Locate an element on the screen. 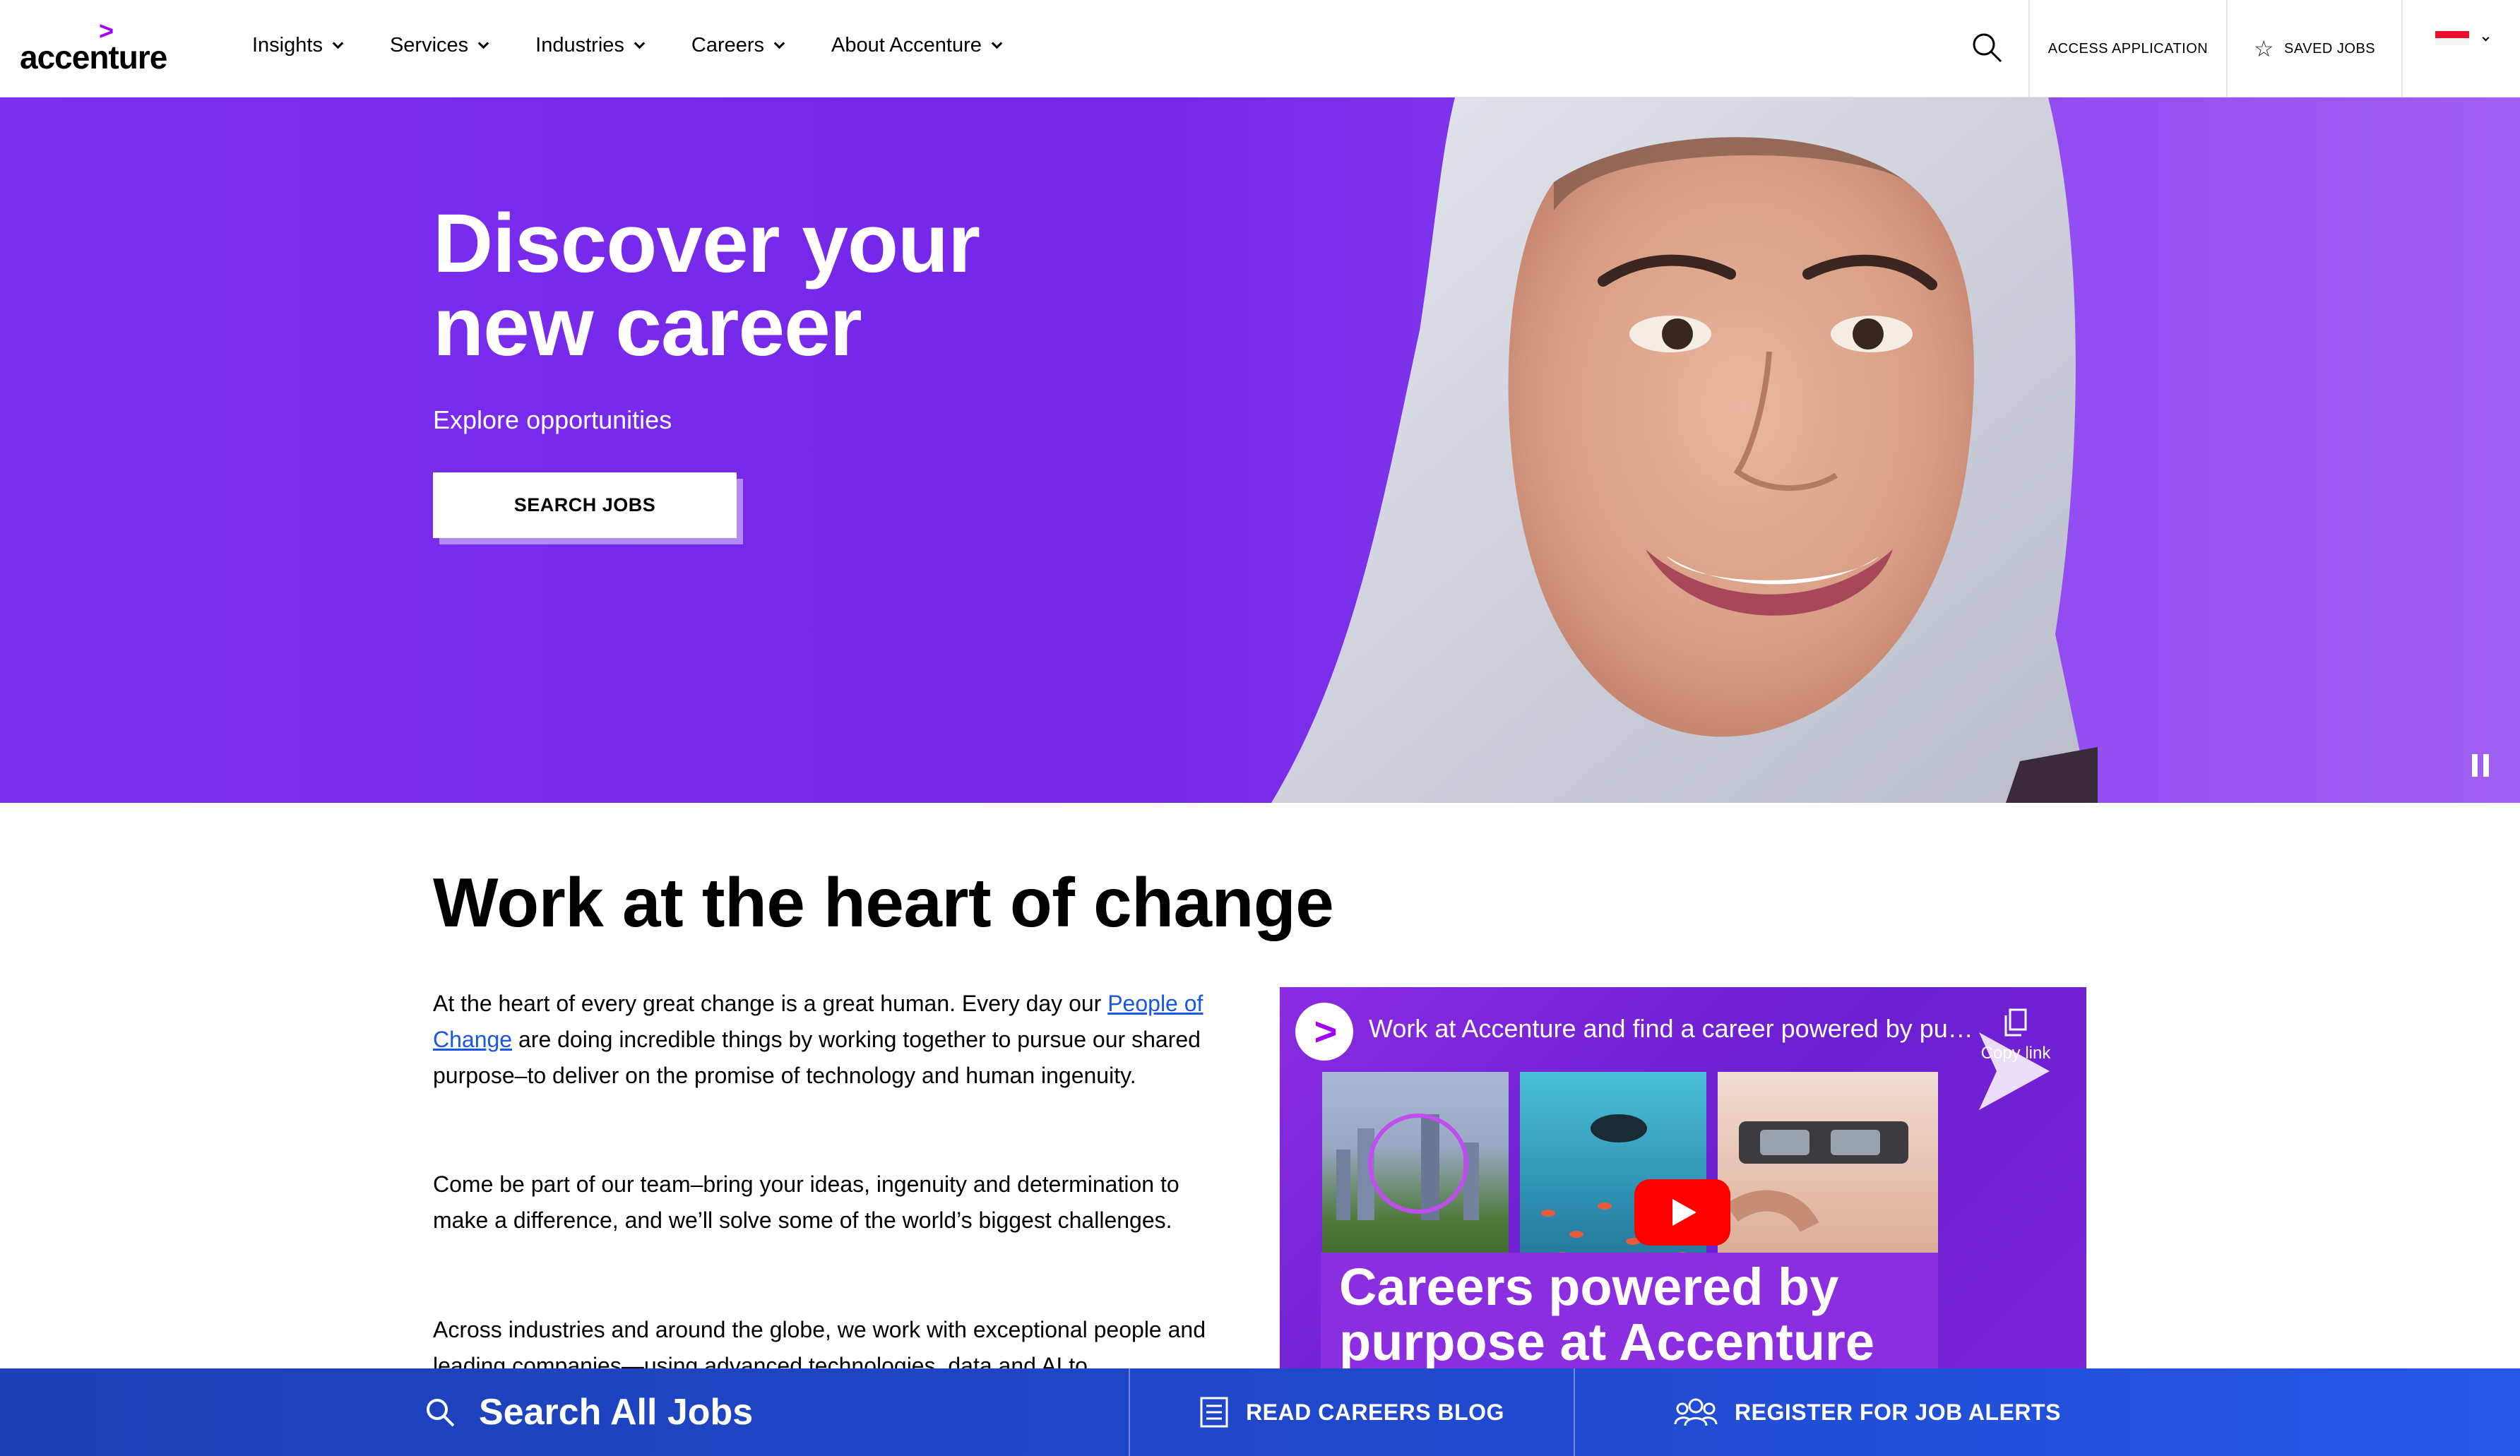 The height and width of the screenshot is (1456, 2520). nav-item-services: Services is located at coordinates (439, 45).